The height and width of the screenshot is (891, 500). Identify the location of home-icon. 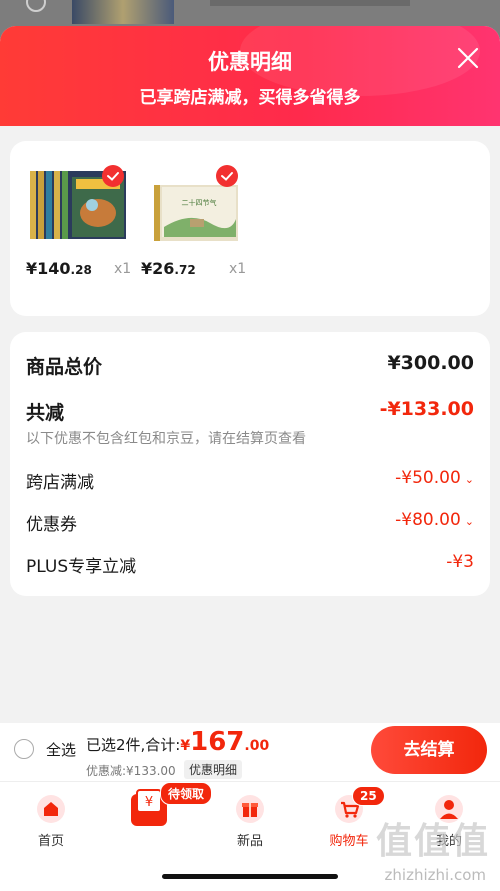
(51, 809).